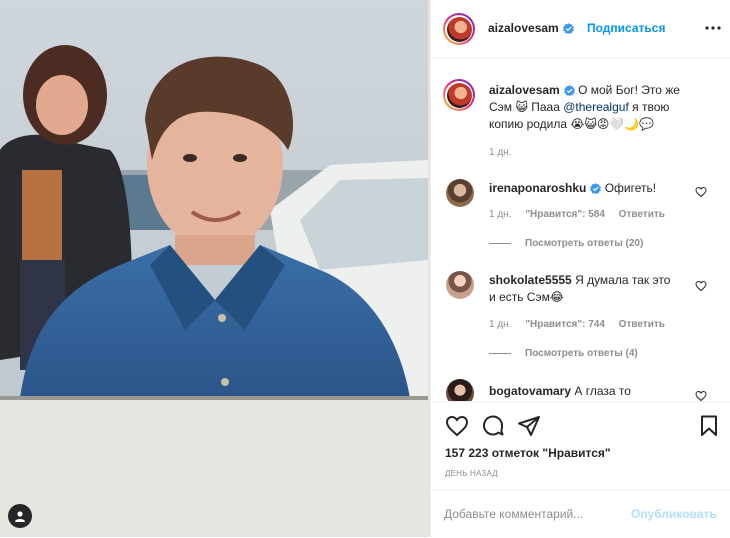 The height and width of the screenshot is (538, 730). Describe the element at coordinates (471, 473) in the screenshot. I see `post-timestamp: ДЕНЬ НАЗАД` at that location.